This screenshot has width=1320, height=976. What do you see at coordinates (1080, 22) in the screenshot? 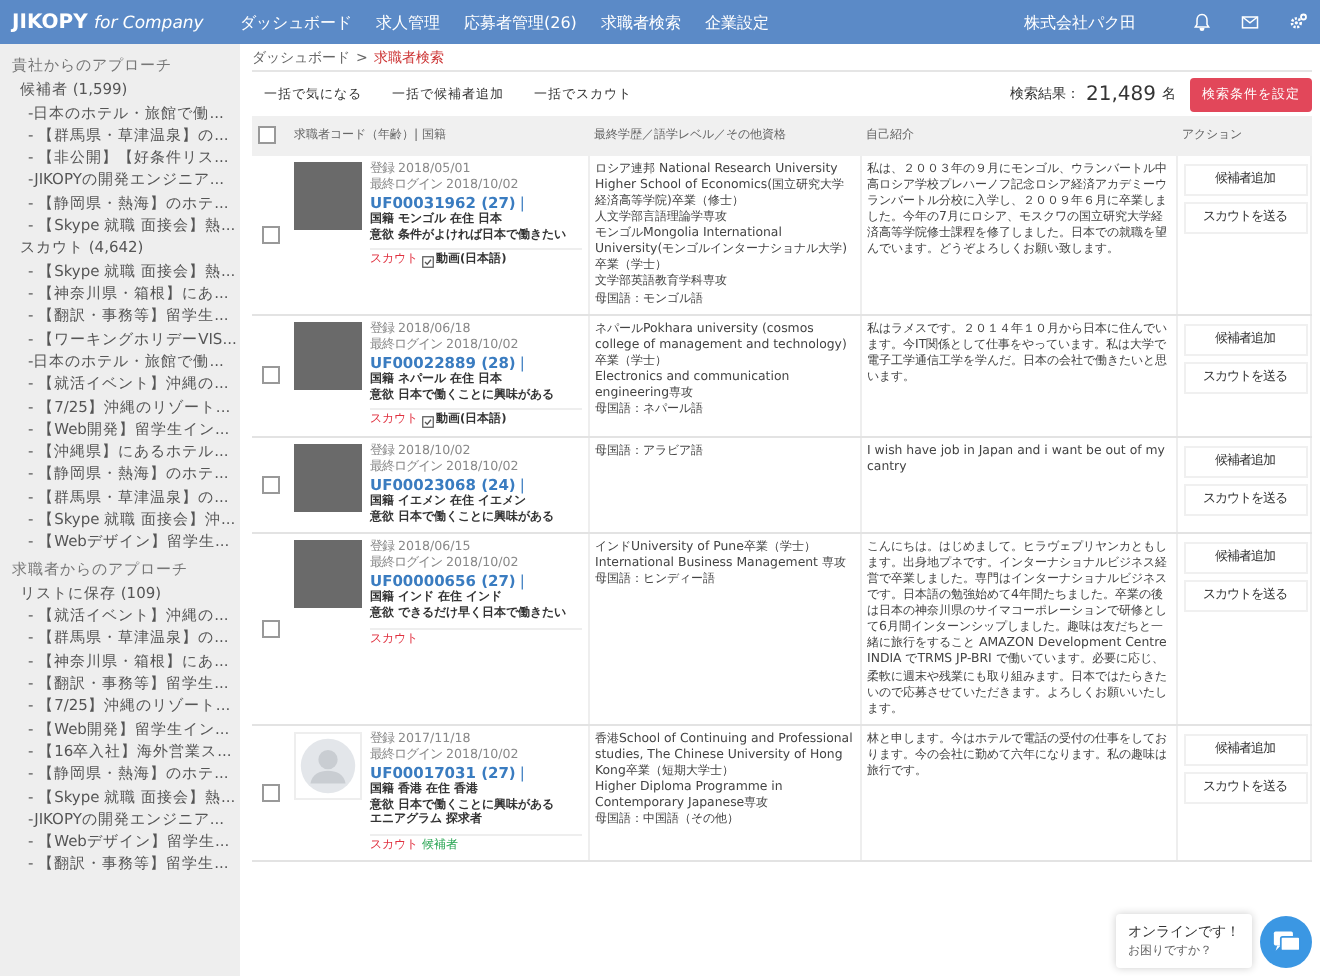
I see `company-name: 株式会社パク田` at bounding box center [1080, 22].